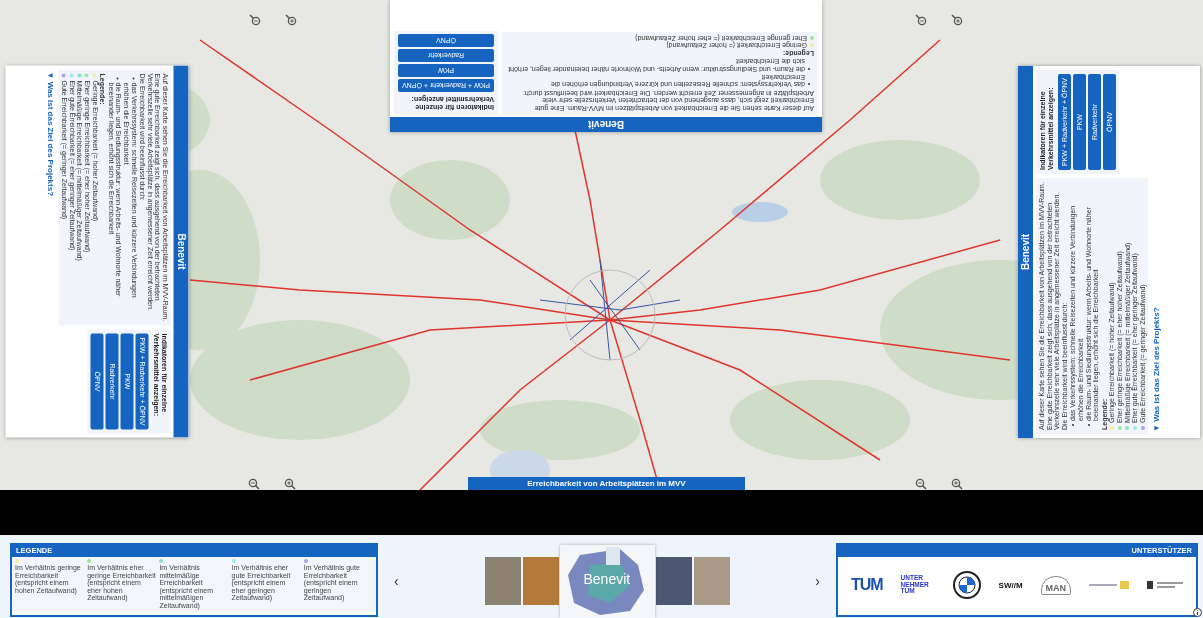 This screenshot has height=618, width=1203. I want to click on logo: SW//M, so click(1010, 585).